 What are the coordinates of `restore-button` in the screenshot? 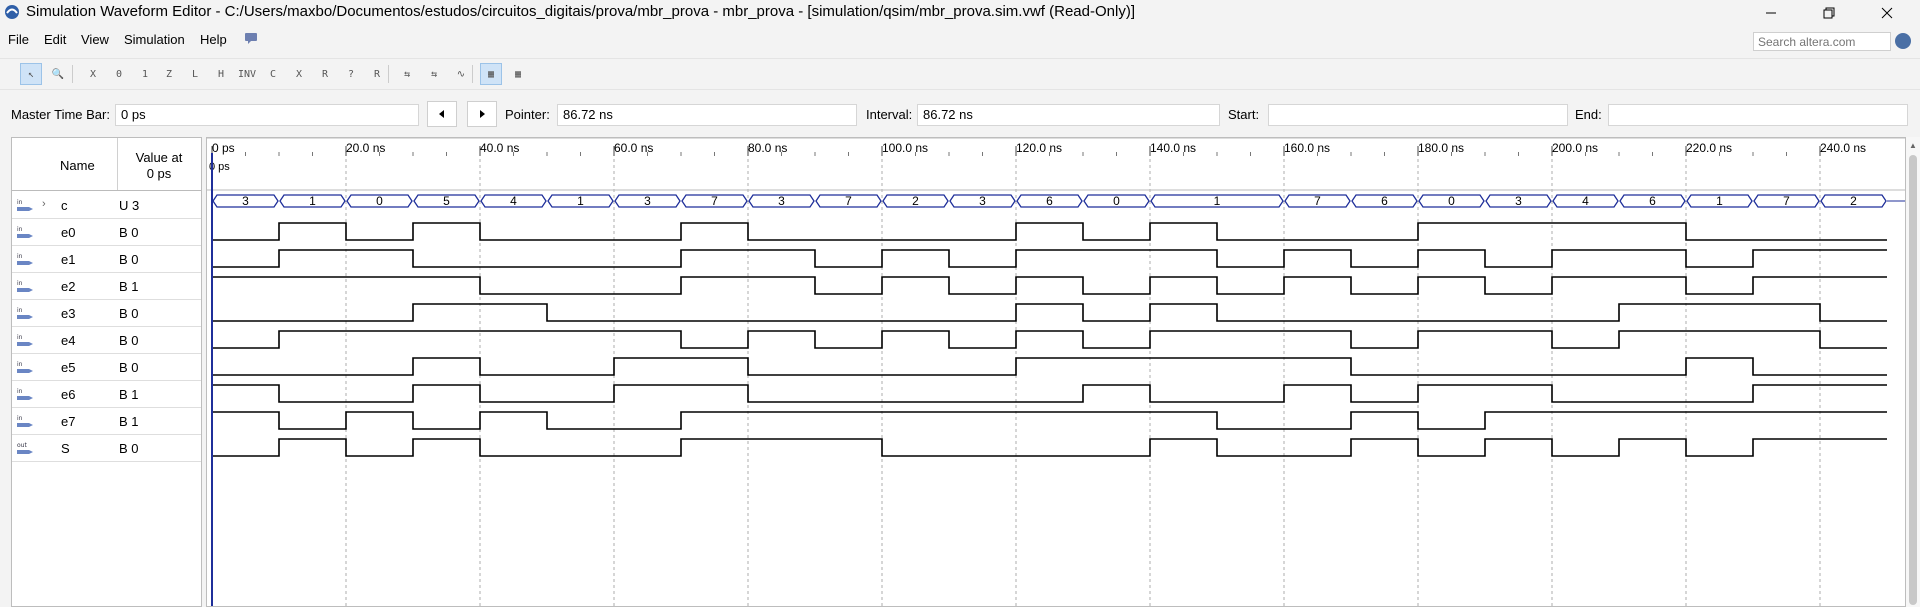 It's located at (1829, 13).